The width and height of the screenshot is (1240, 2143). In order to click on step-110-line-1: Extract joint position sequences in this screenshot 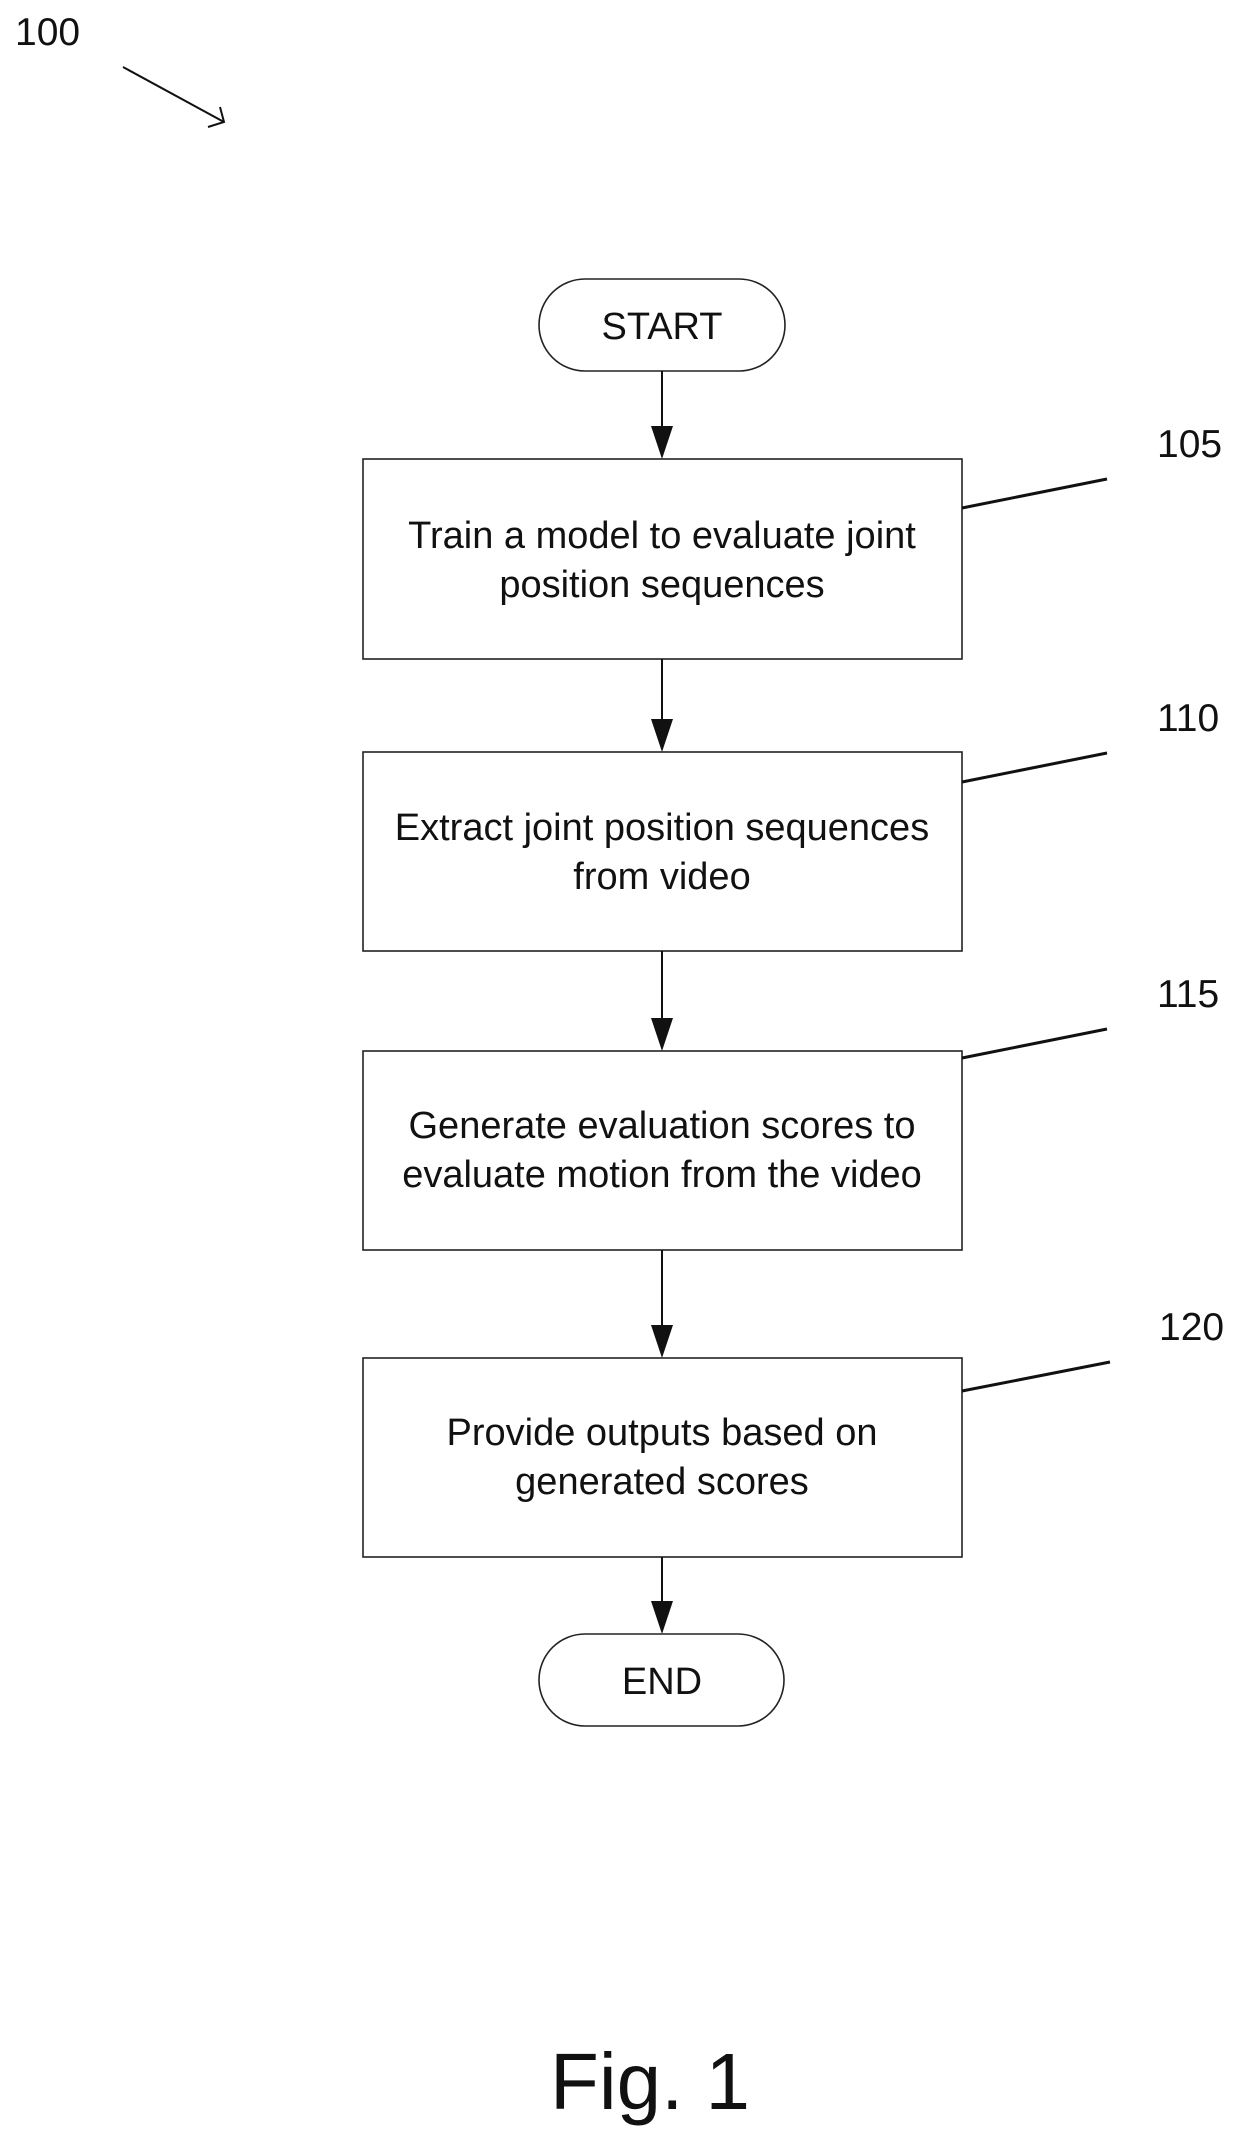, I will do `click(662, 828)`.